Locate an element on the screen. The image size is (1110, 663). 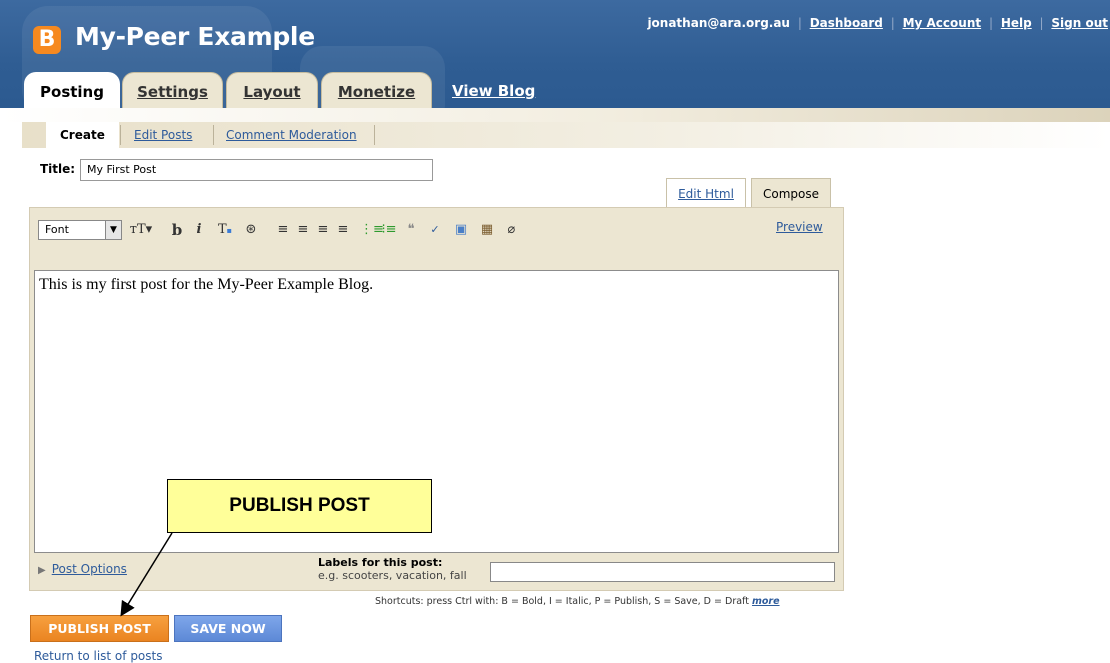
edit-html-label: Edit Html is located at coordinates (706, 194).